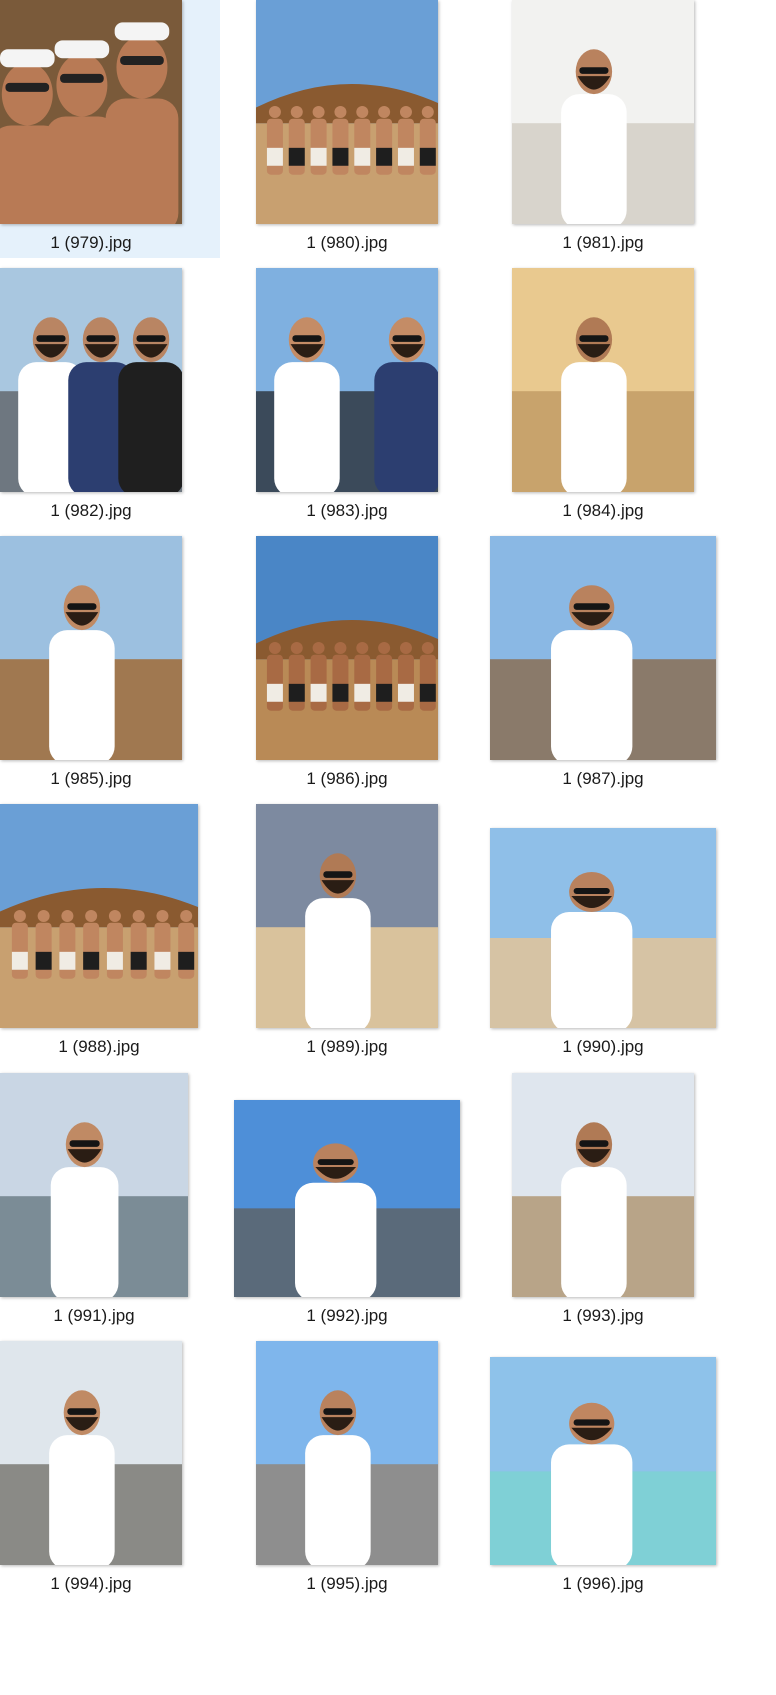 This screenshot has height=1695, width=776. I want to click on file-name-label: 1 (986).jpg, so click(347, 778).